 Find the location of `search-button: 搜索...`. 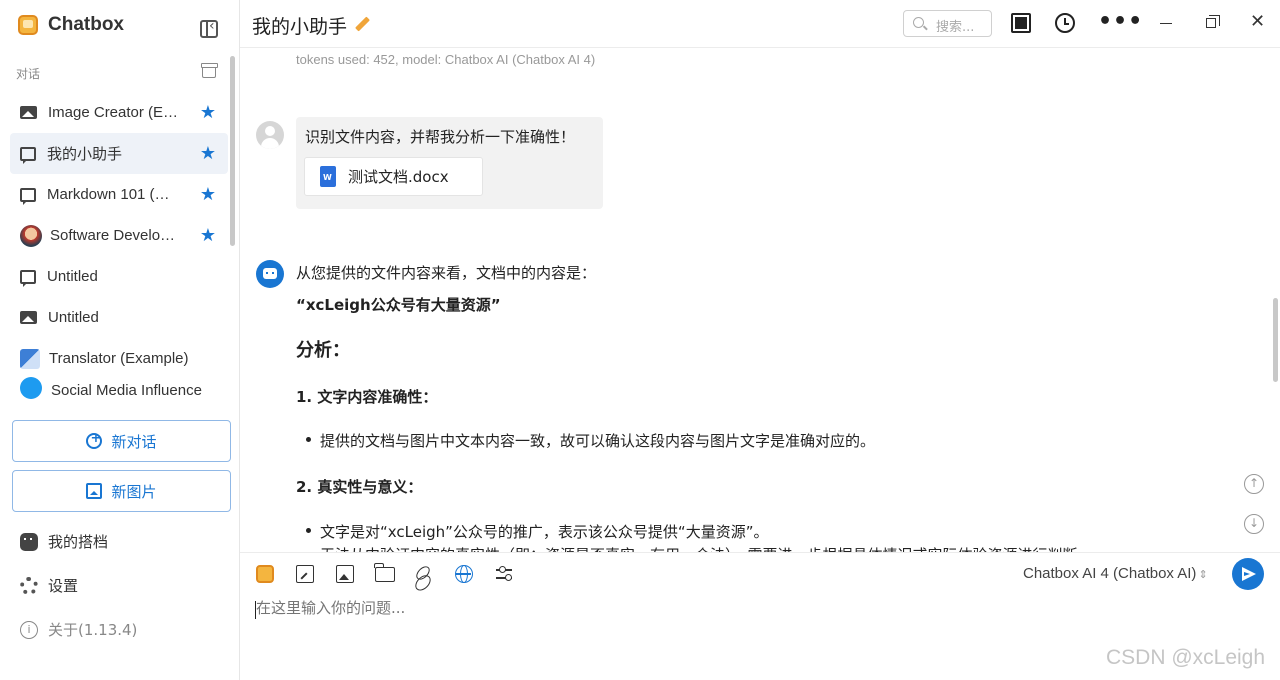

search-button: 搜索... is located at coordinates (947, 23).